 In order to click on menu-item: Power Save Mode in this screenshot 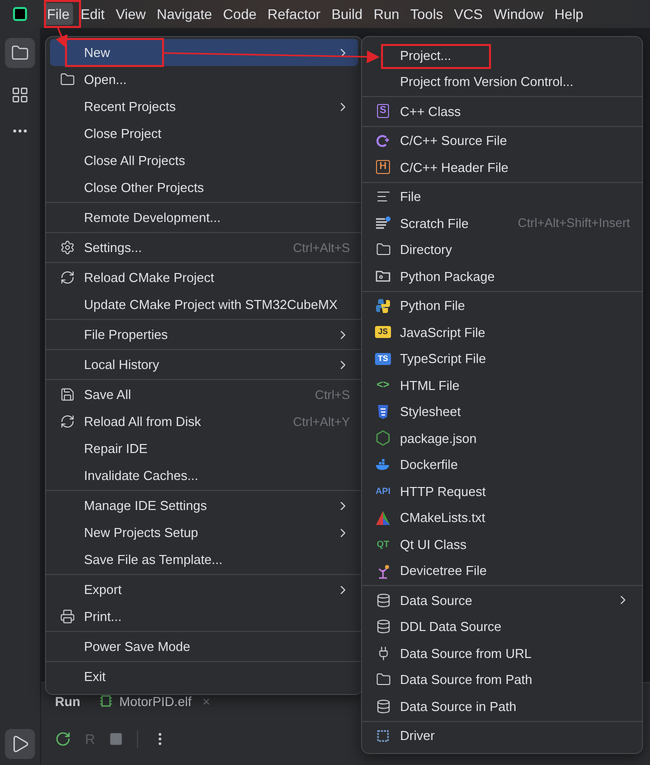, I will do `click(204, 646)`.